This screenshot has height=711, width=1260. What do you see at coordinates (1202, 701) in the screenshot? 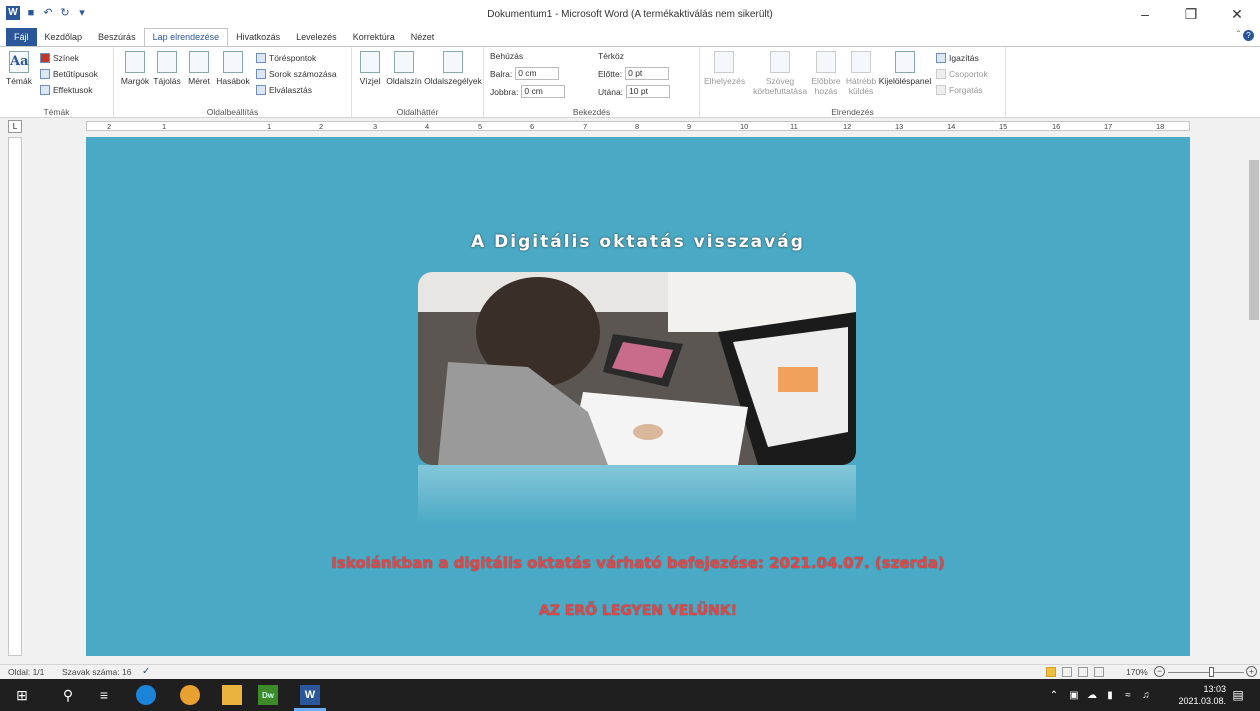
I see `clock-date: 2021.03.08.` at bounding box center [1202, 701].